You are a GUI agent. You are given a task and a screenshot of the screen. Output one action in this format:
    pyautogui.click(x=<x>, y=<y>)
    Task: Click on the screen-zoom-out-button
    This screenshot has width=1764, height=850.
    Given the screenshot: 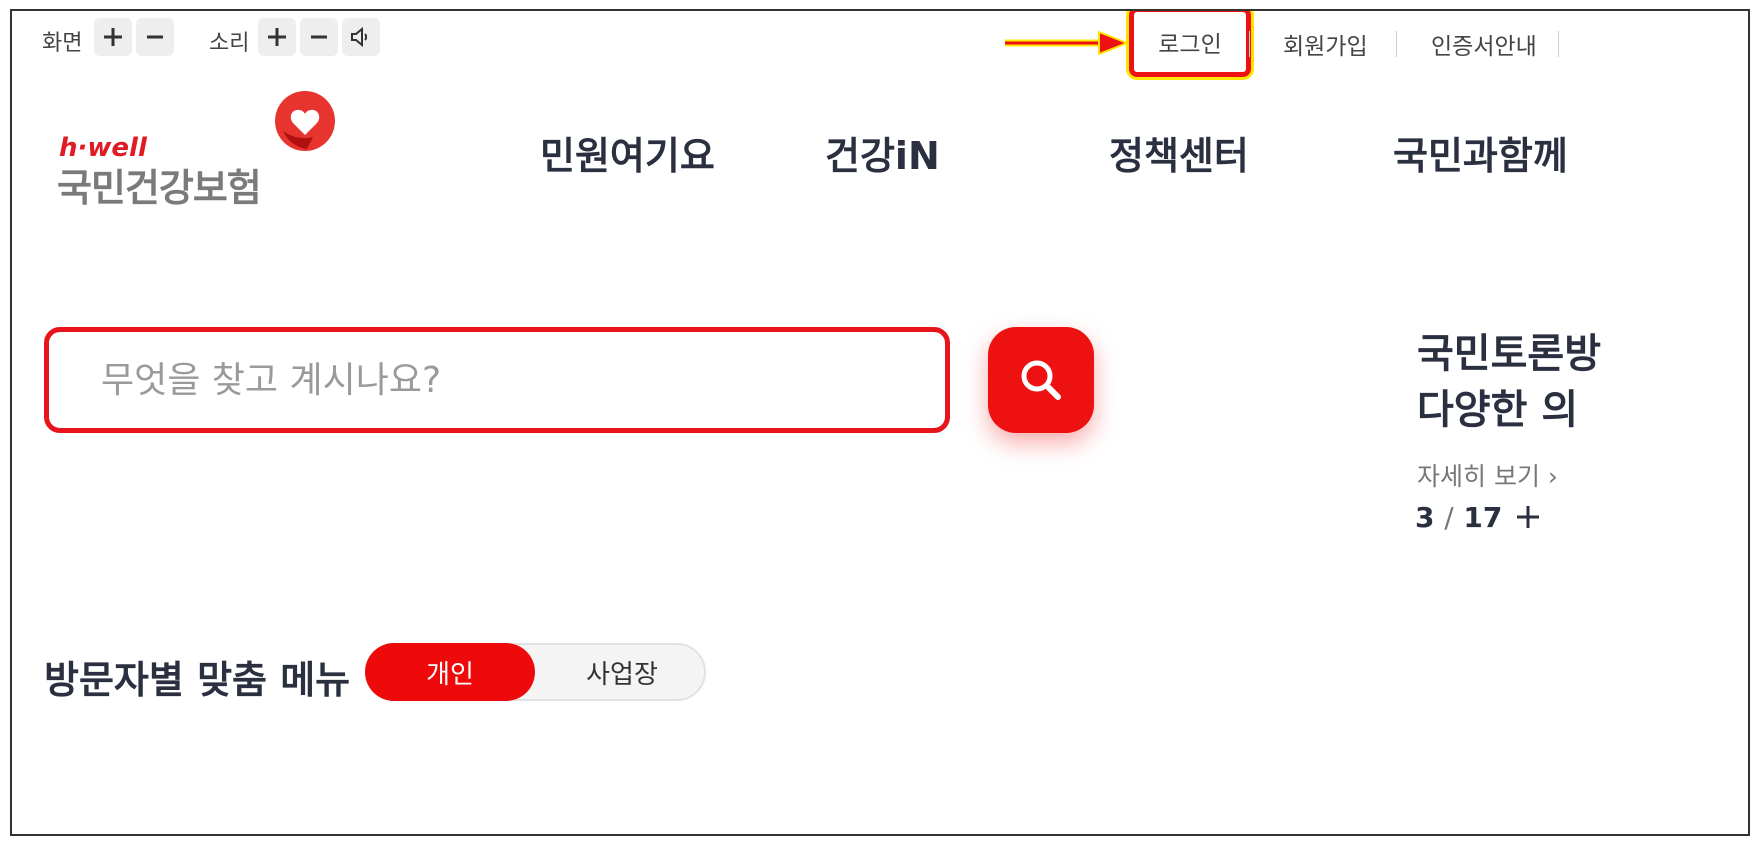 What is the action you would take?
    pyautogui.click(x=155, y=37)
    